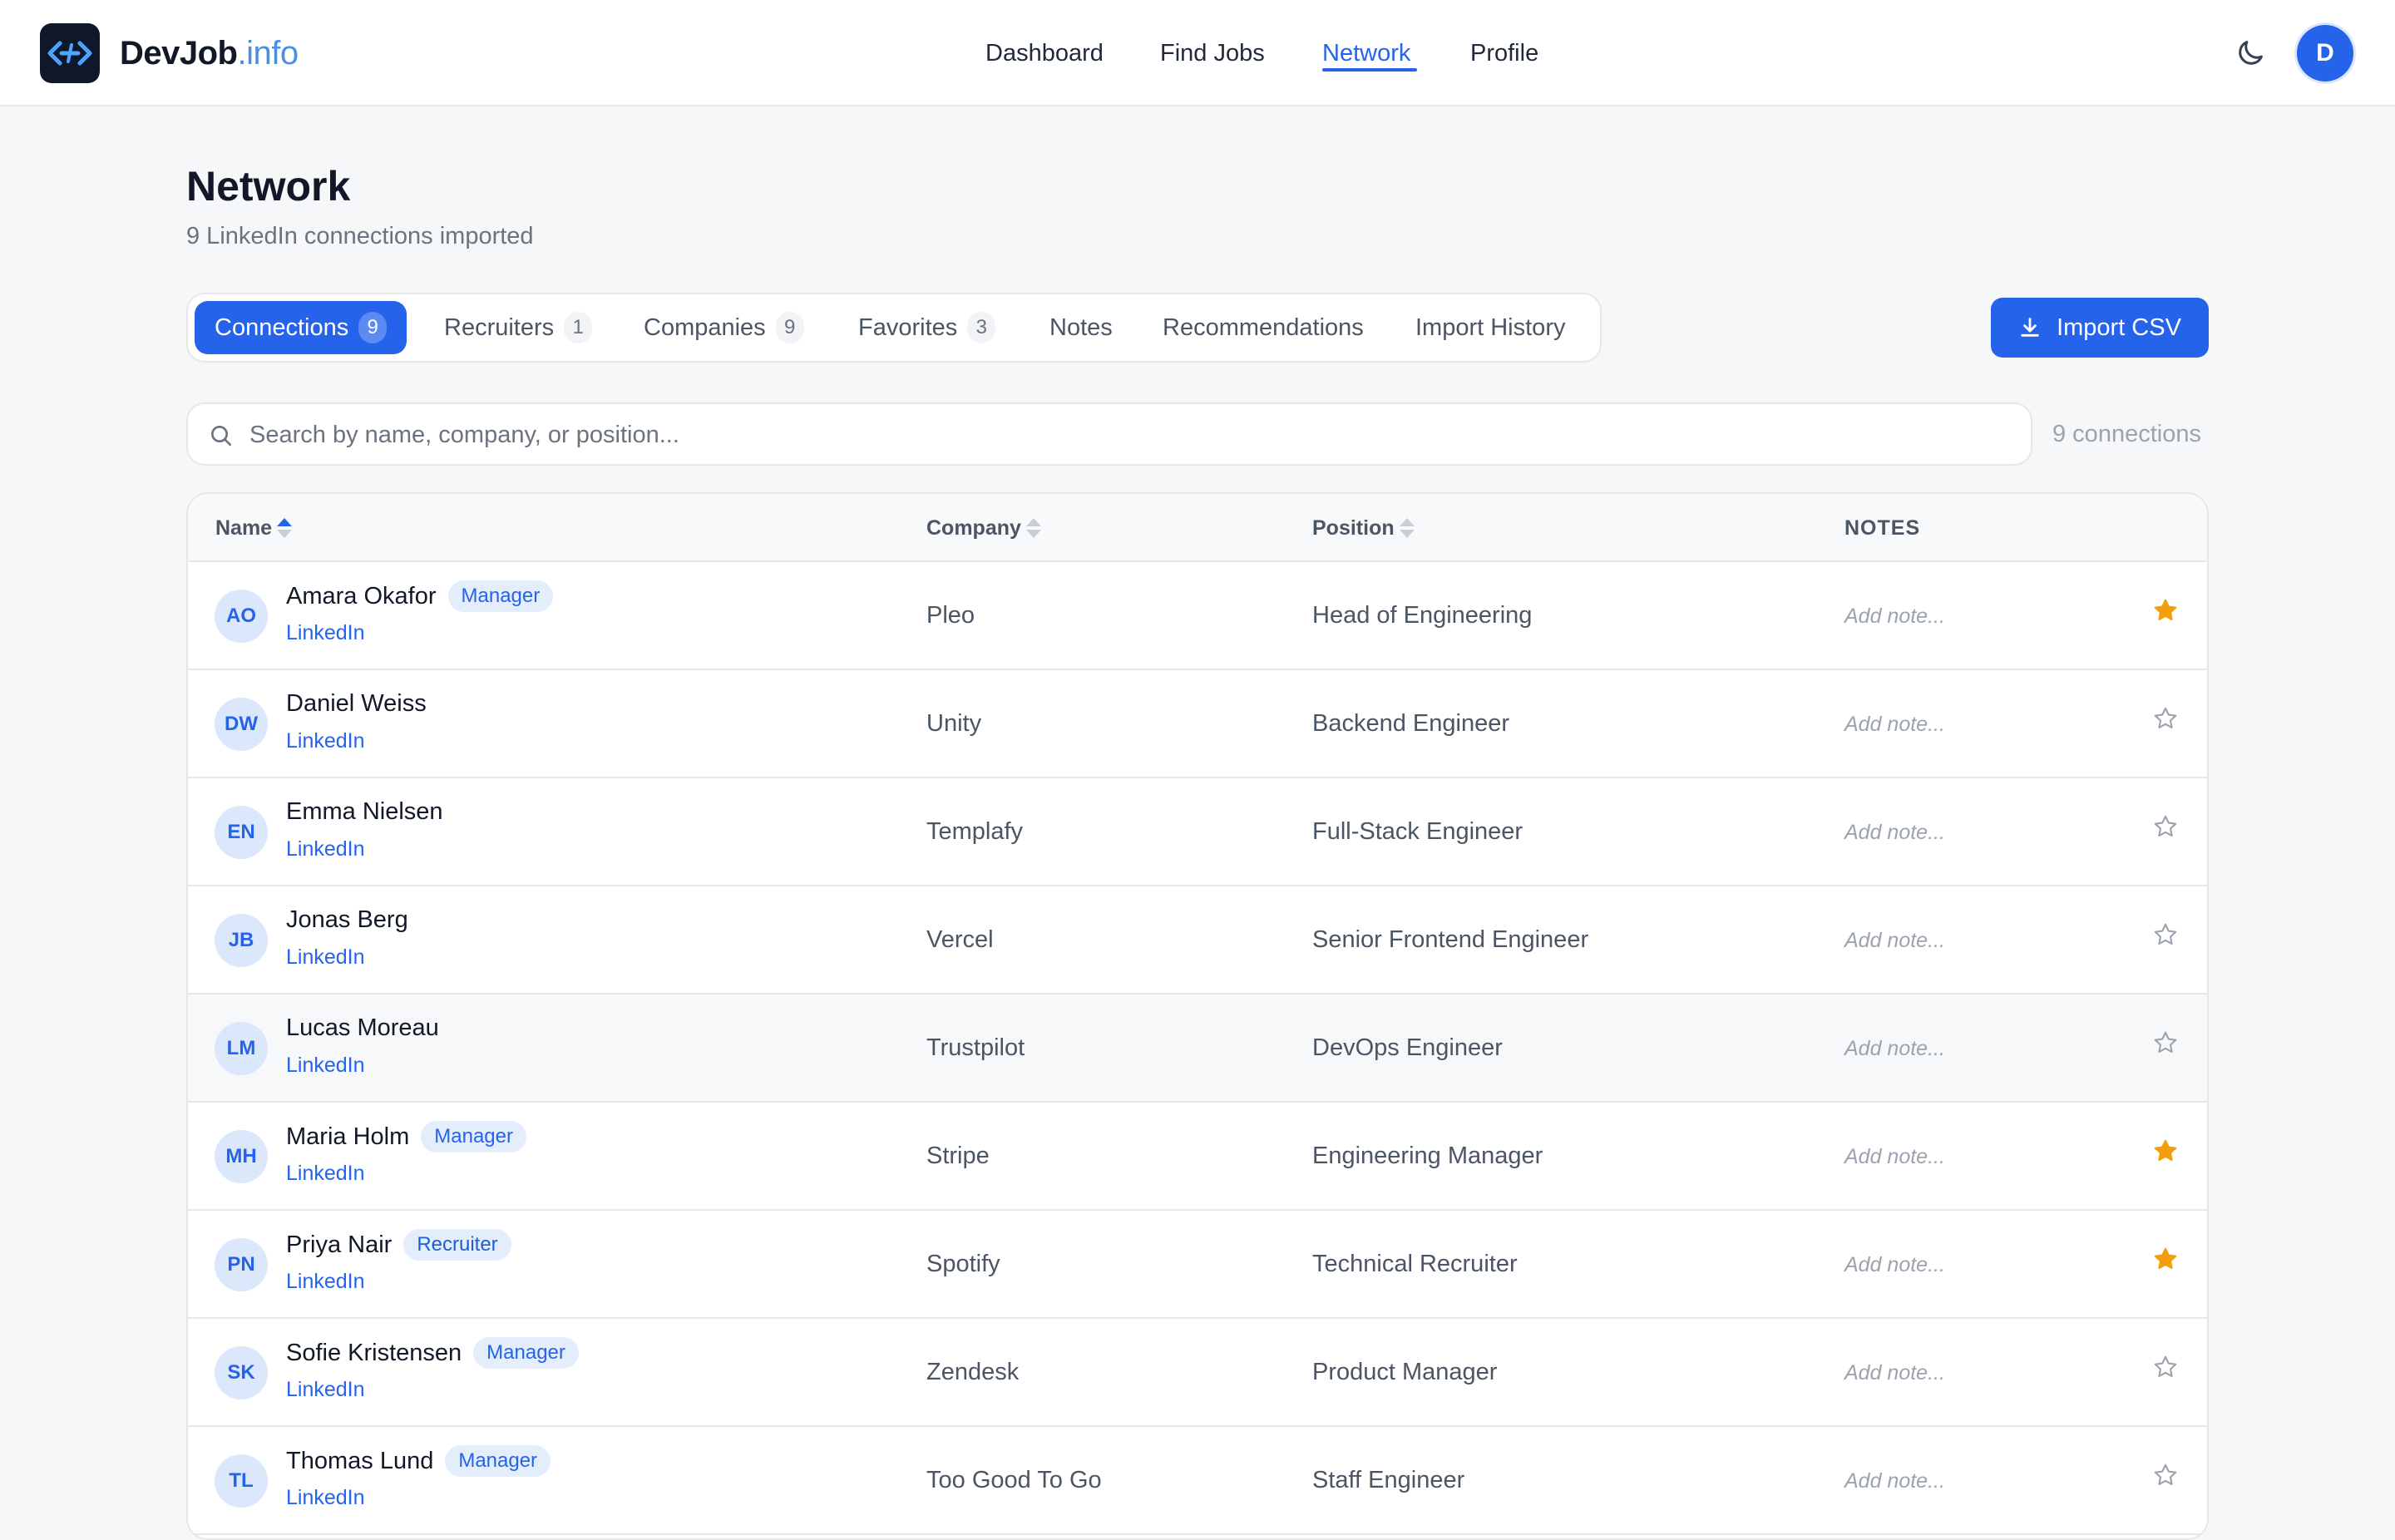 The width and height of the screenshot is (2395, 1540). I want to click on tab-notes: Notes, so click(1081, 327).